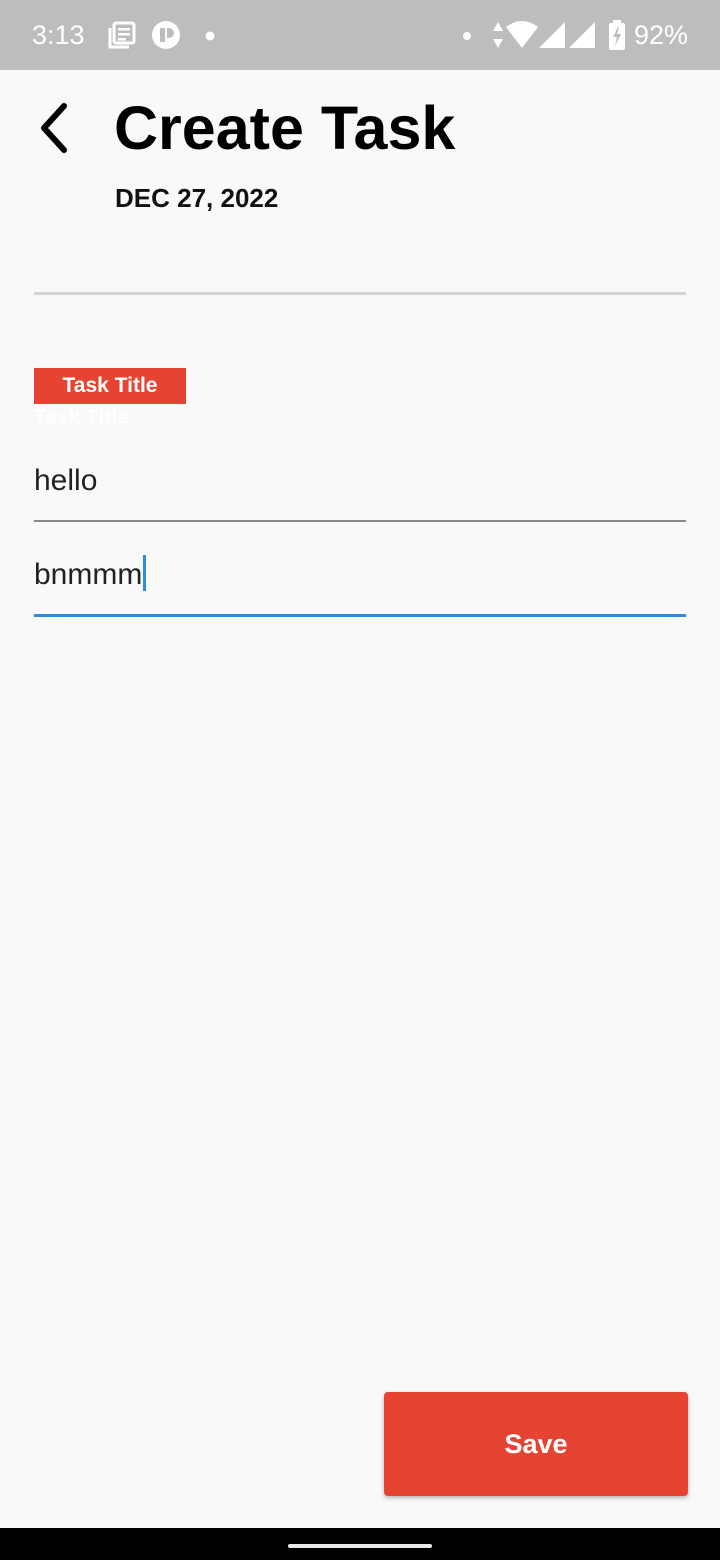 This screenshot has height=1560, width=720. I want to click on home-gesture-handle, so click(360, 1546).